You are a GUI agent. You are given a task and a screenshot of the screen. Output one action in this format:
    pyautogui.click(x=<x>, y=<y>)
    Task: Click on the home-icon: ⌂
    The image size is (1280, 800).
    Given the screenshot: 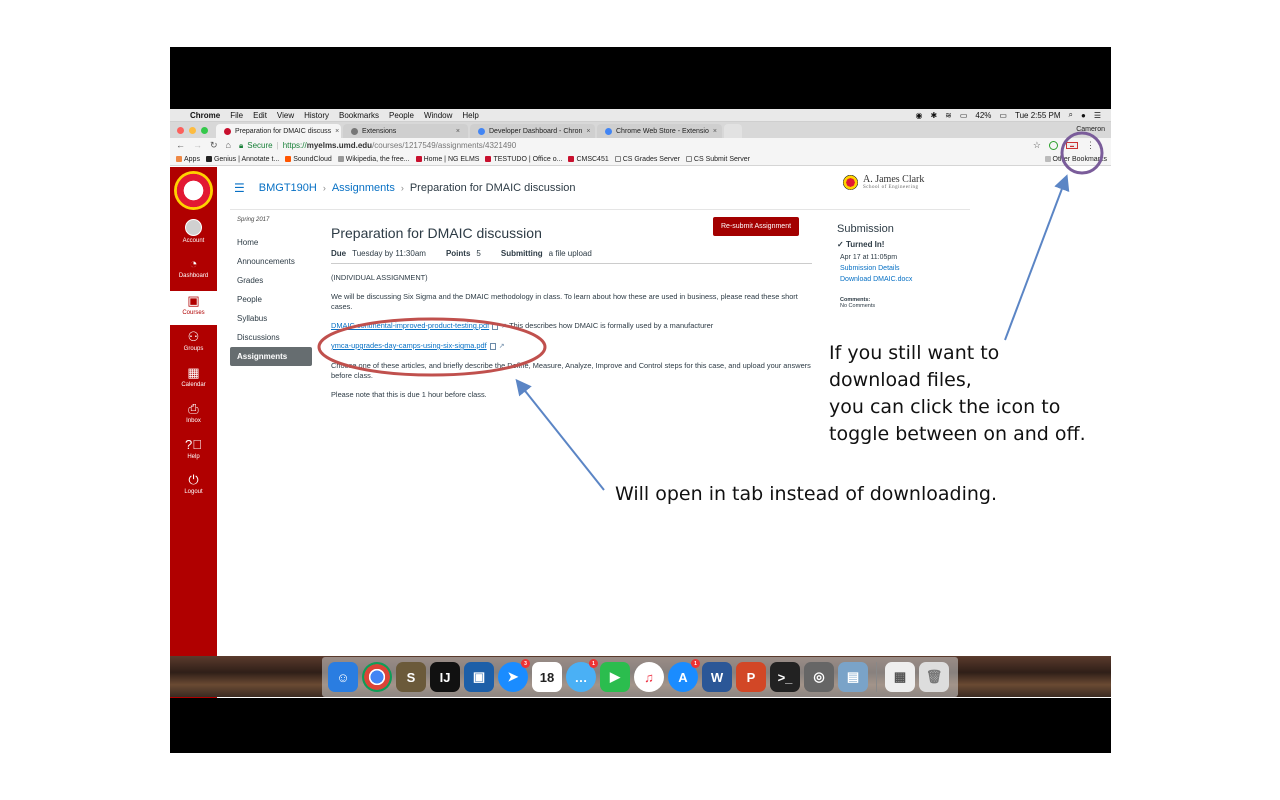 What is the action you would take?
    pyautogui.click(x=228, y=145)
    